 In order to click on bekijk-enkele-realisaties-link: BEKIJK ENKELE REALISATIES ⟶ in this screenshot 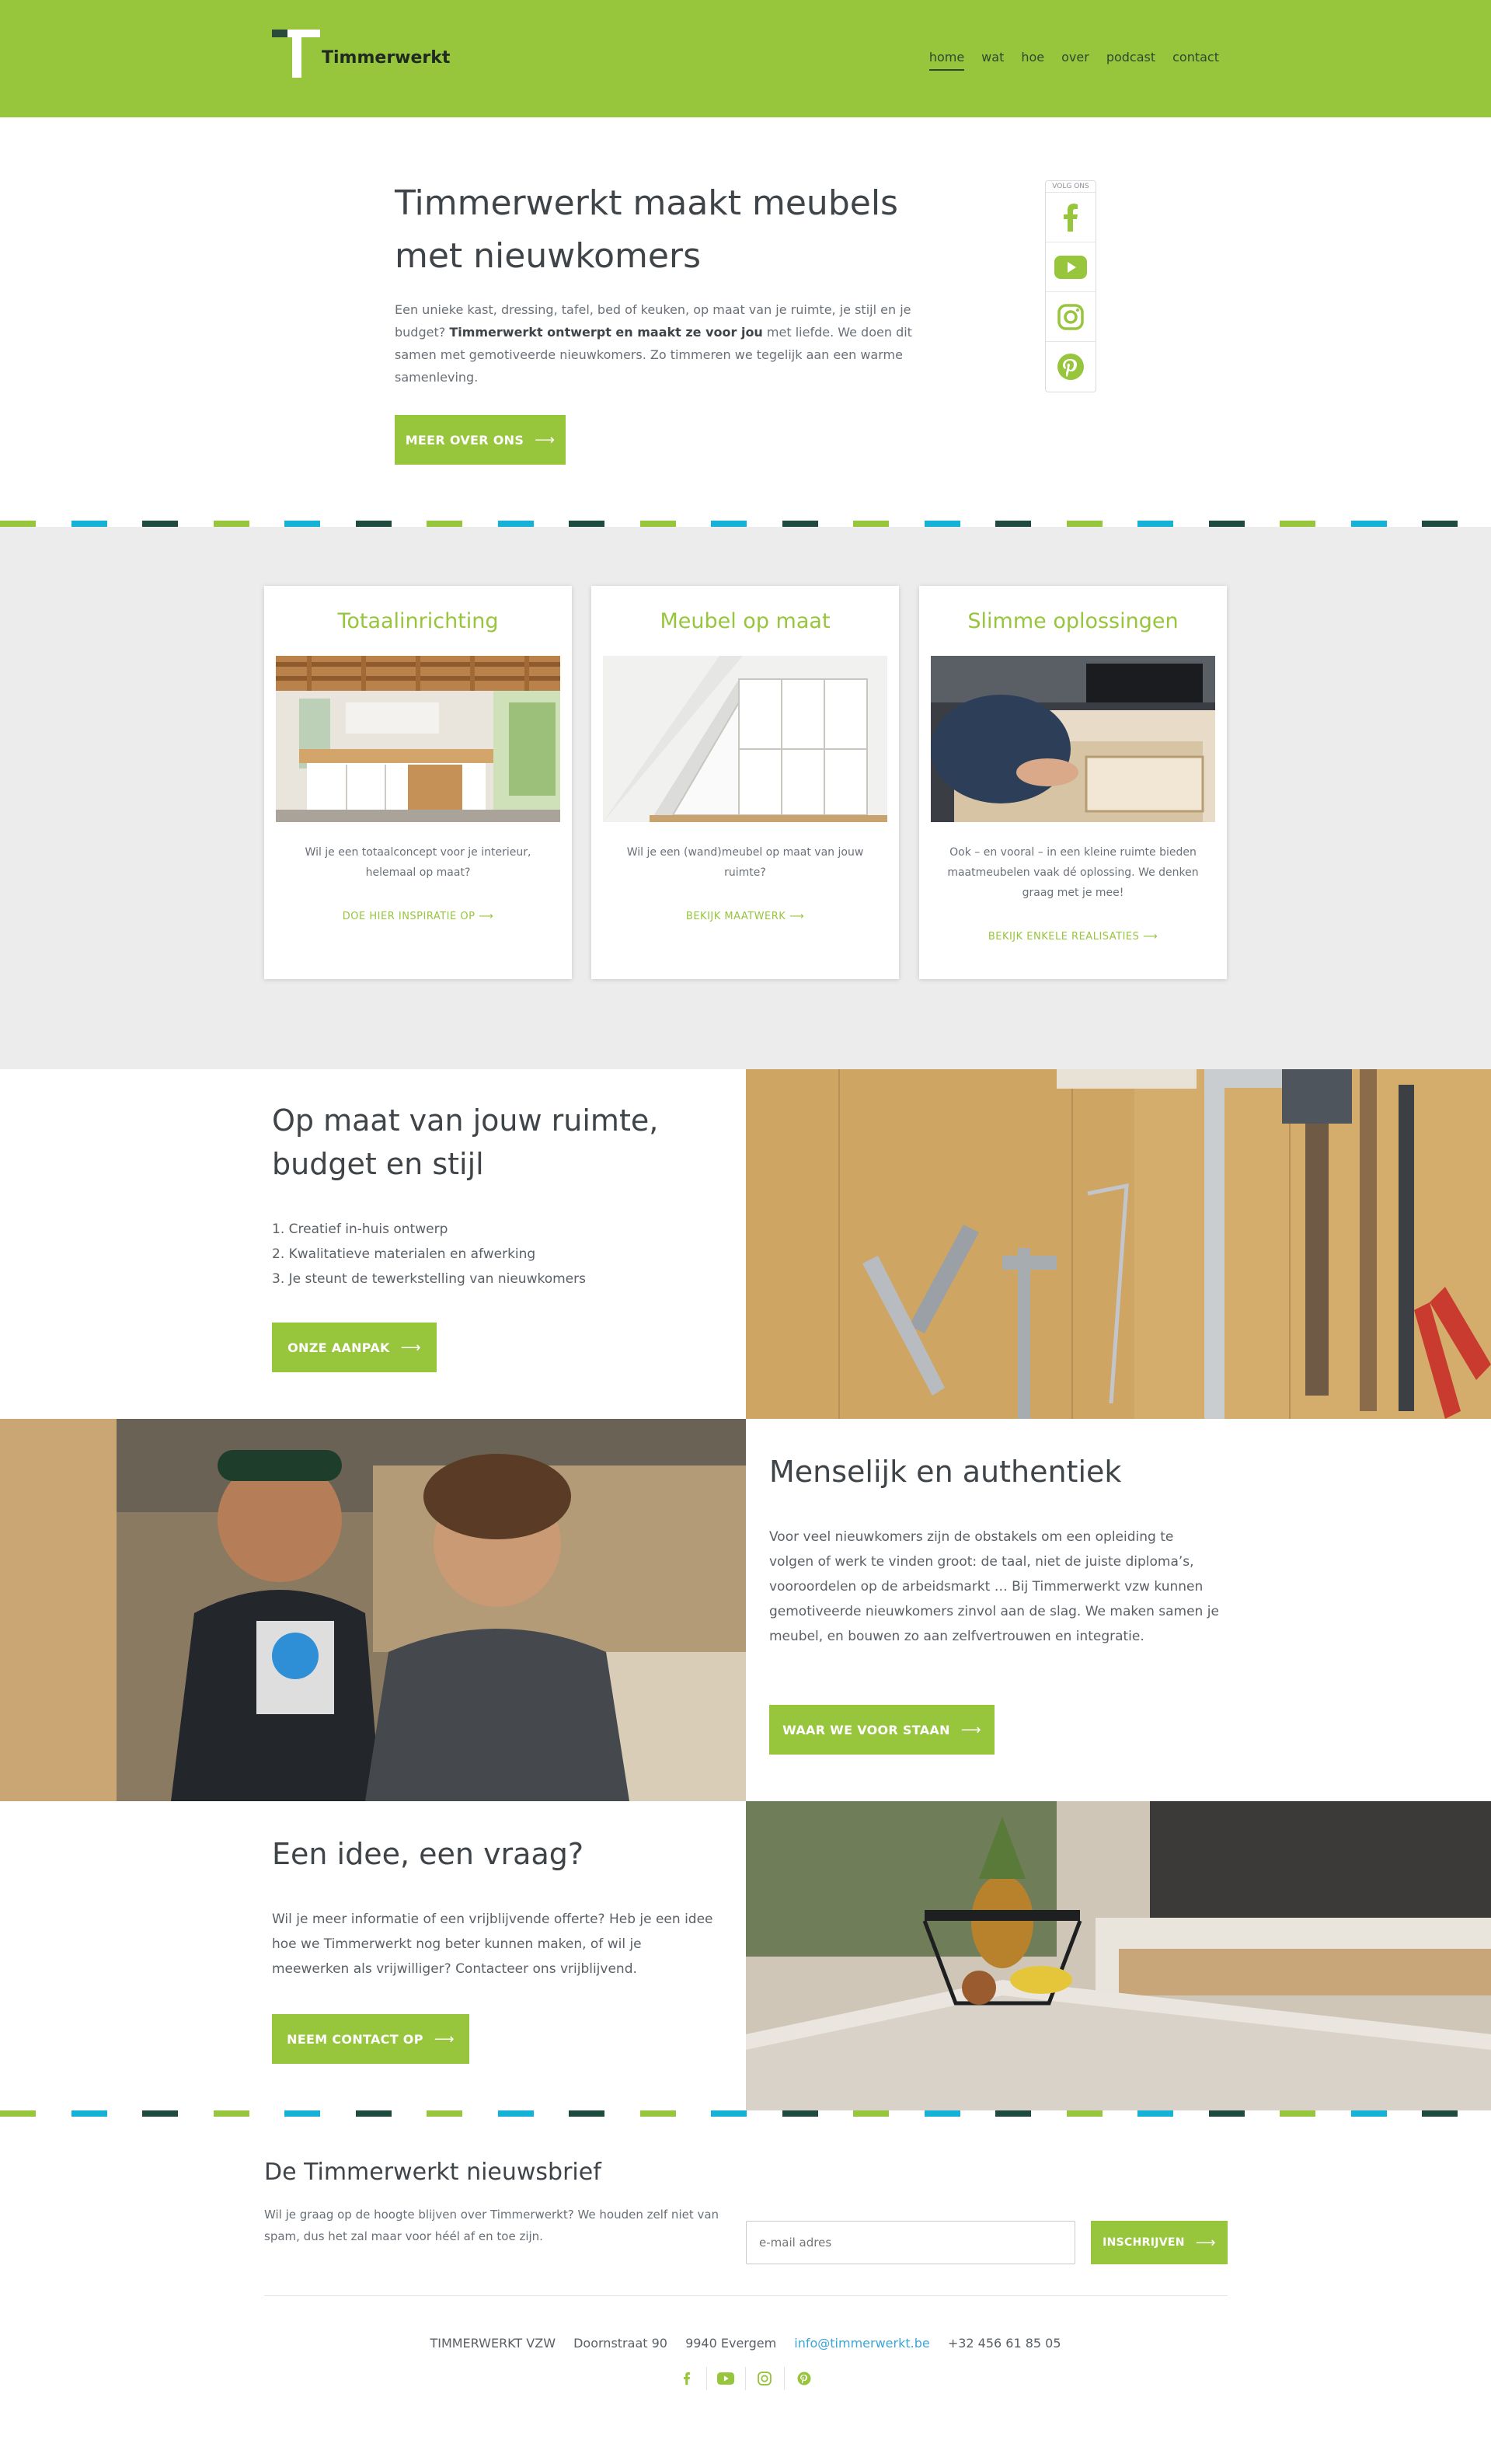, I will do `click(1073, 937)`.